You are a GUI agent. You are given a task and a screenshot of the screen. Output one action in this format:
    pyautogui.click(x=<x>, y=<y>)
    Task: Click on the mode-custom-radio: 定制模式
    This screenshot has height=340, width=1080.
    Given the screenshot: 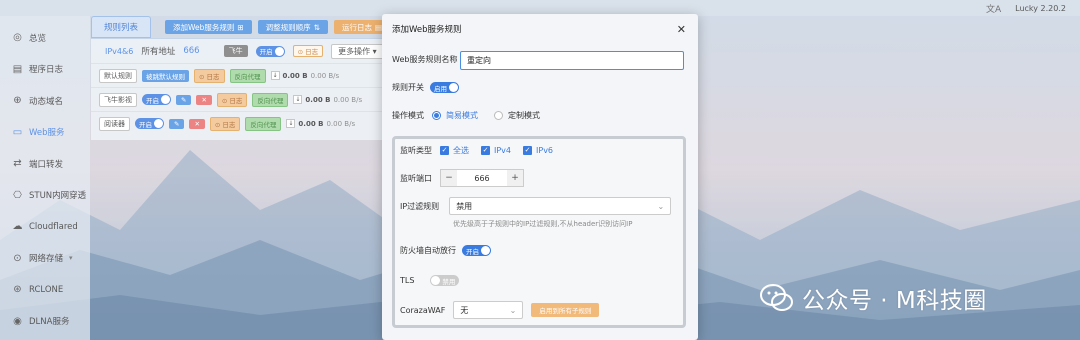 What is the action you would take?
    pyautogui.click(x=517, y=115)
    